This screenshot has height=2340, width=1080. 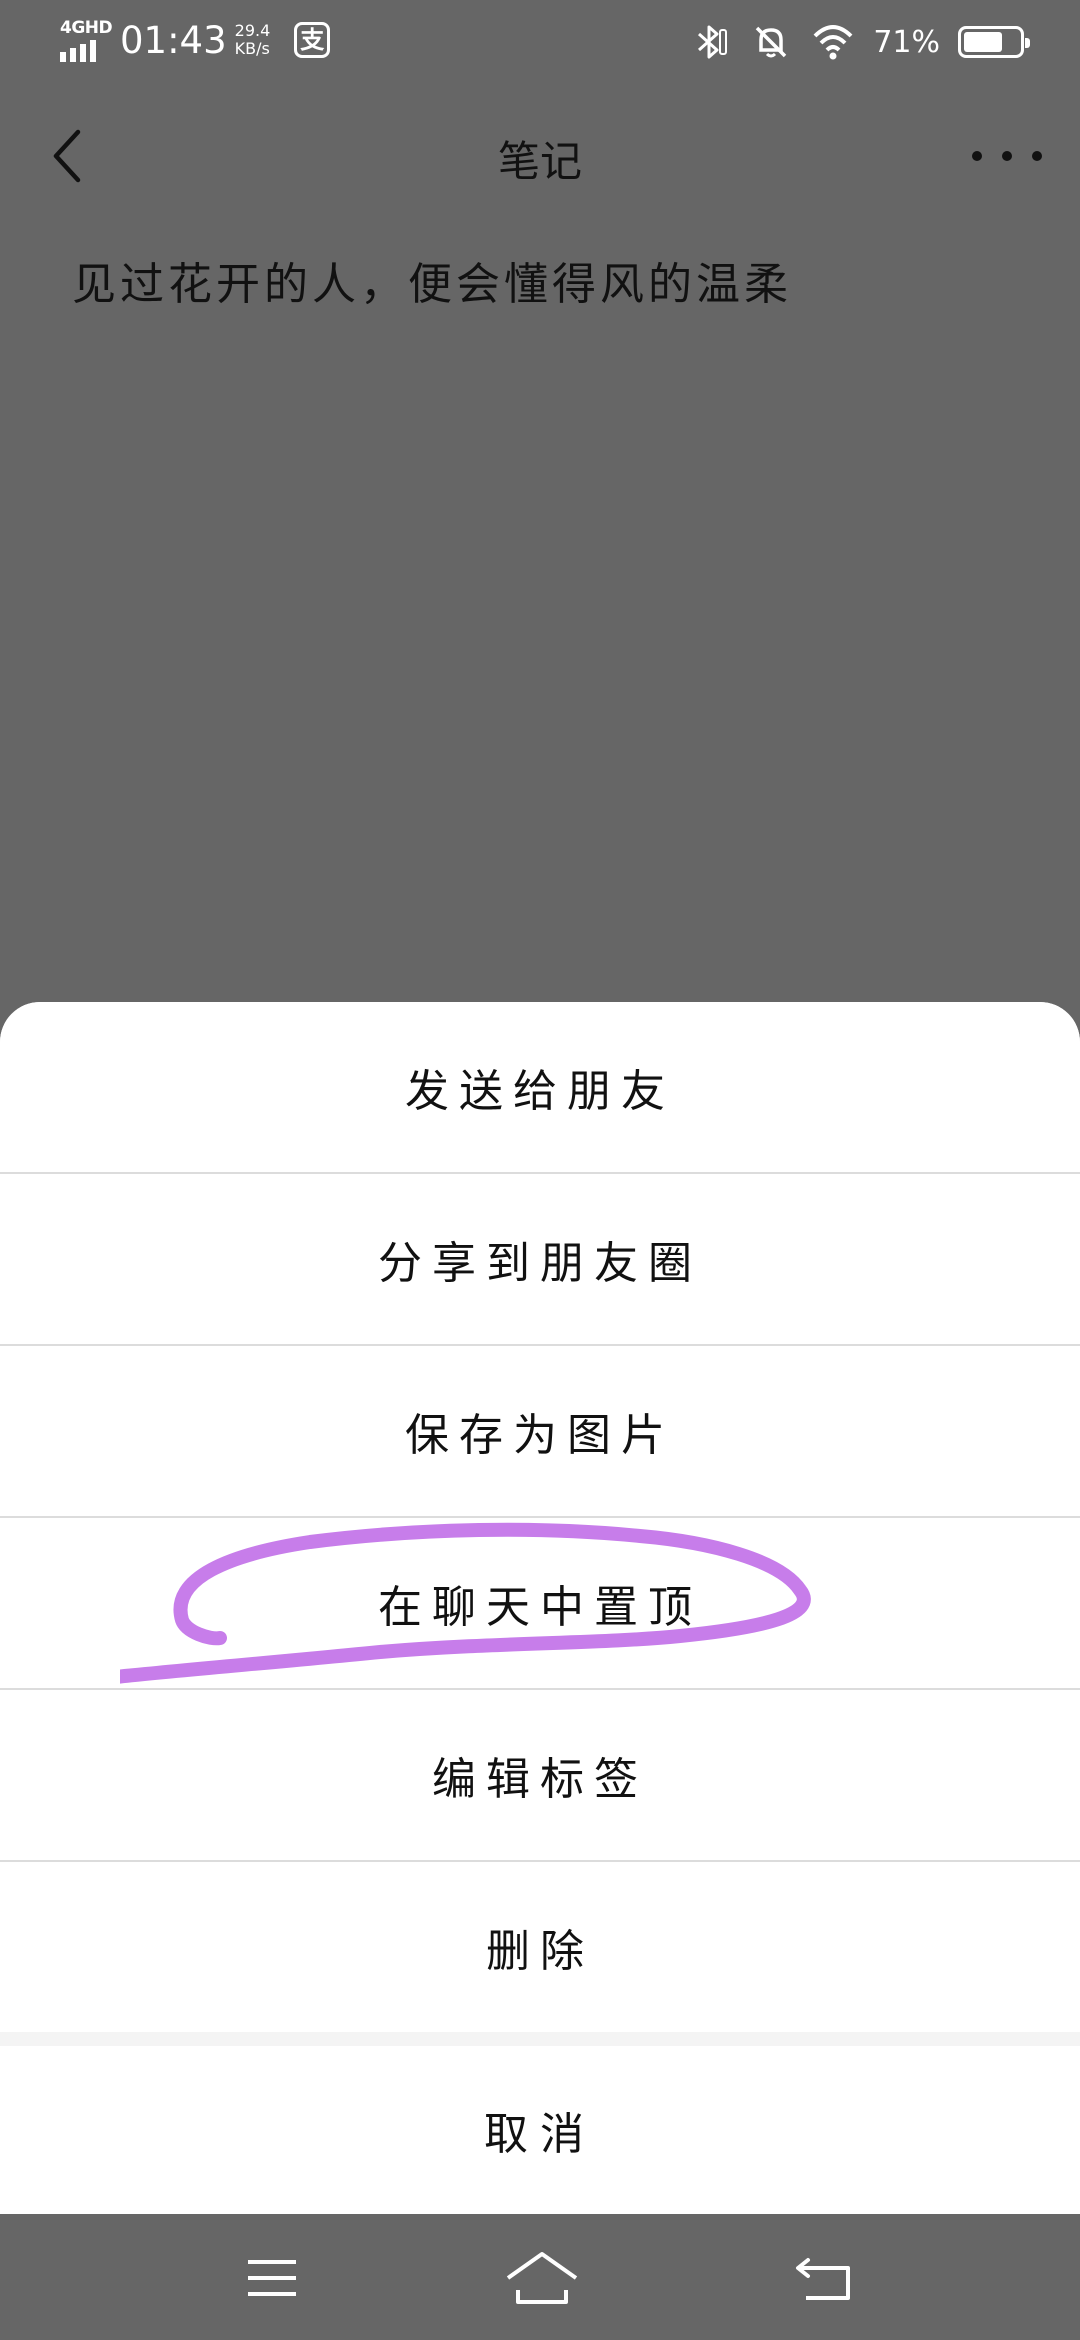 What do you see at coordinates (833, 42) in the screenshot?
I see `wifi-icon` at bounding box center [833, 42].